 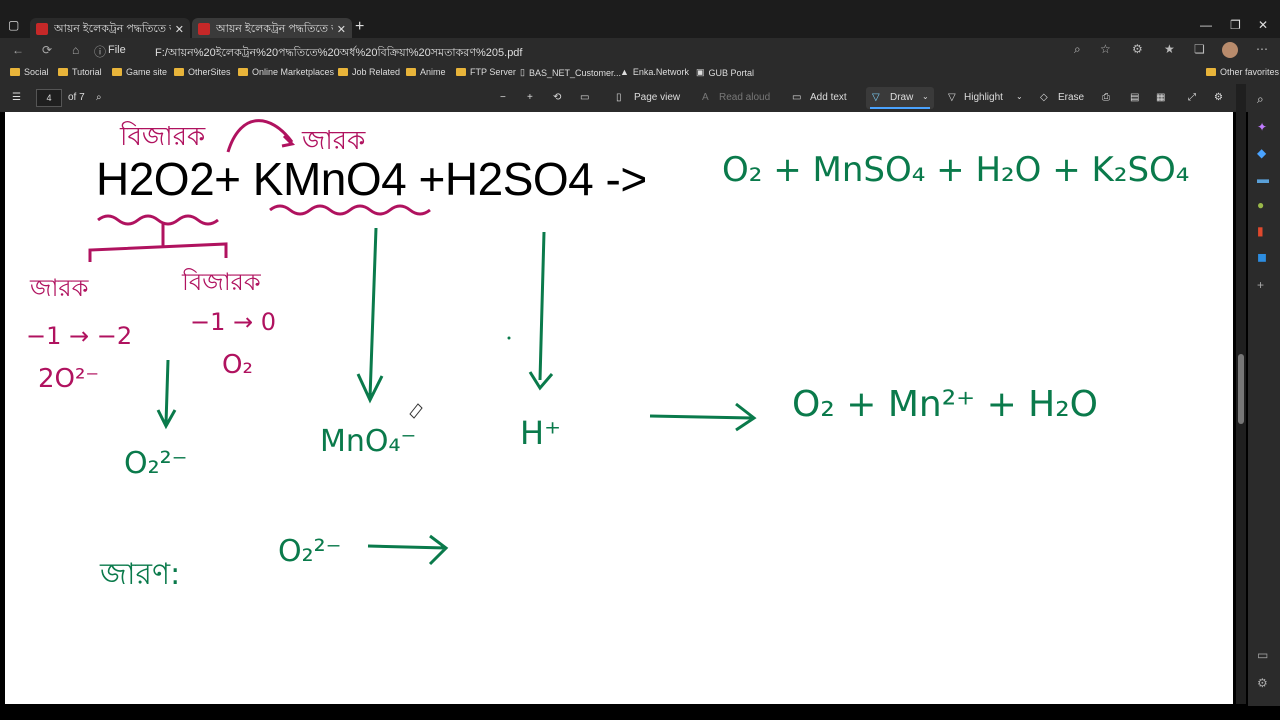 I want to click on bookmark-label: FTP Server, so click(x=493, y=72).